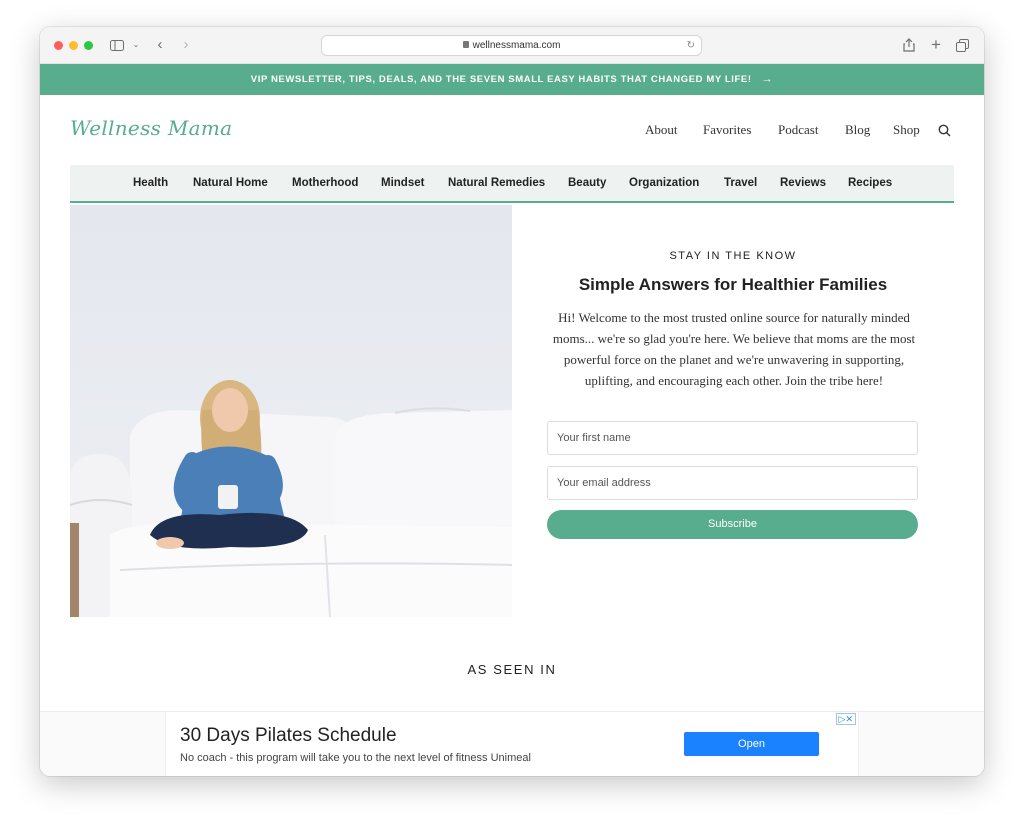 This screenshot has width=1024, height=829. What do you see at coordinates (733, 284) in the screenshot?
I see `optin-headline: Simple Answers for Healthier Families` at bounding box center [733, 284].